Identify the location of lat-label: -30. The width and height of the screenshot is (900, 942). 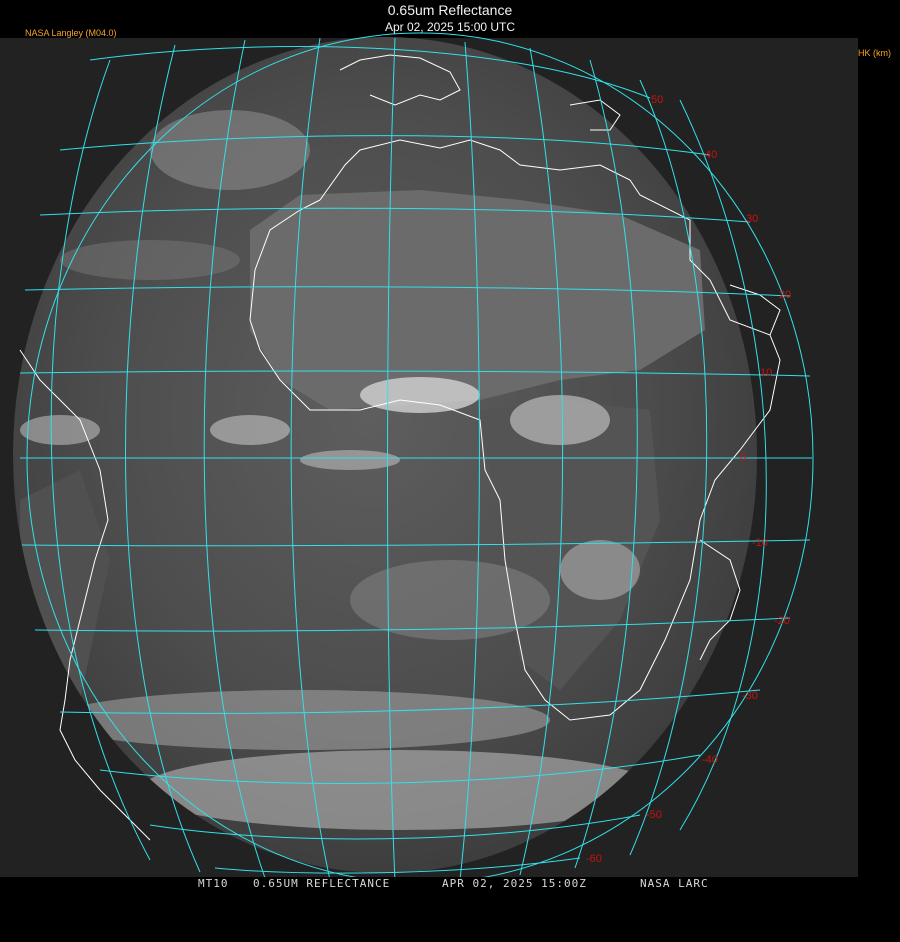
(750, 696).